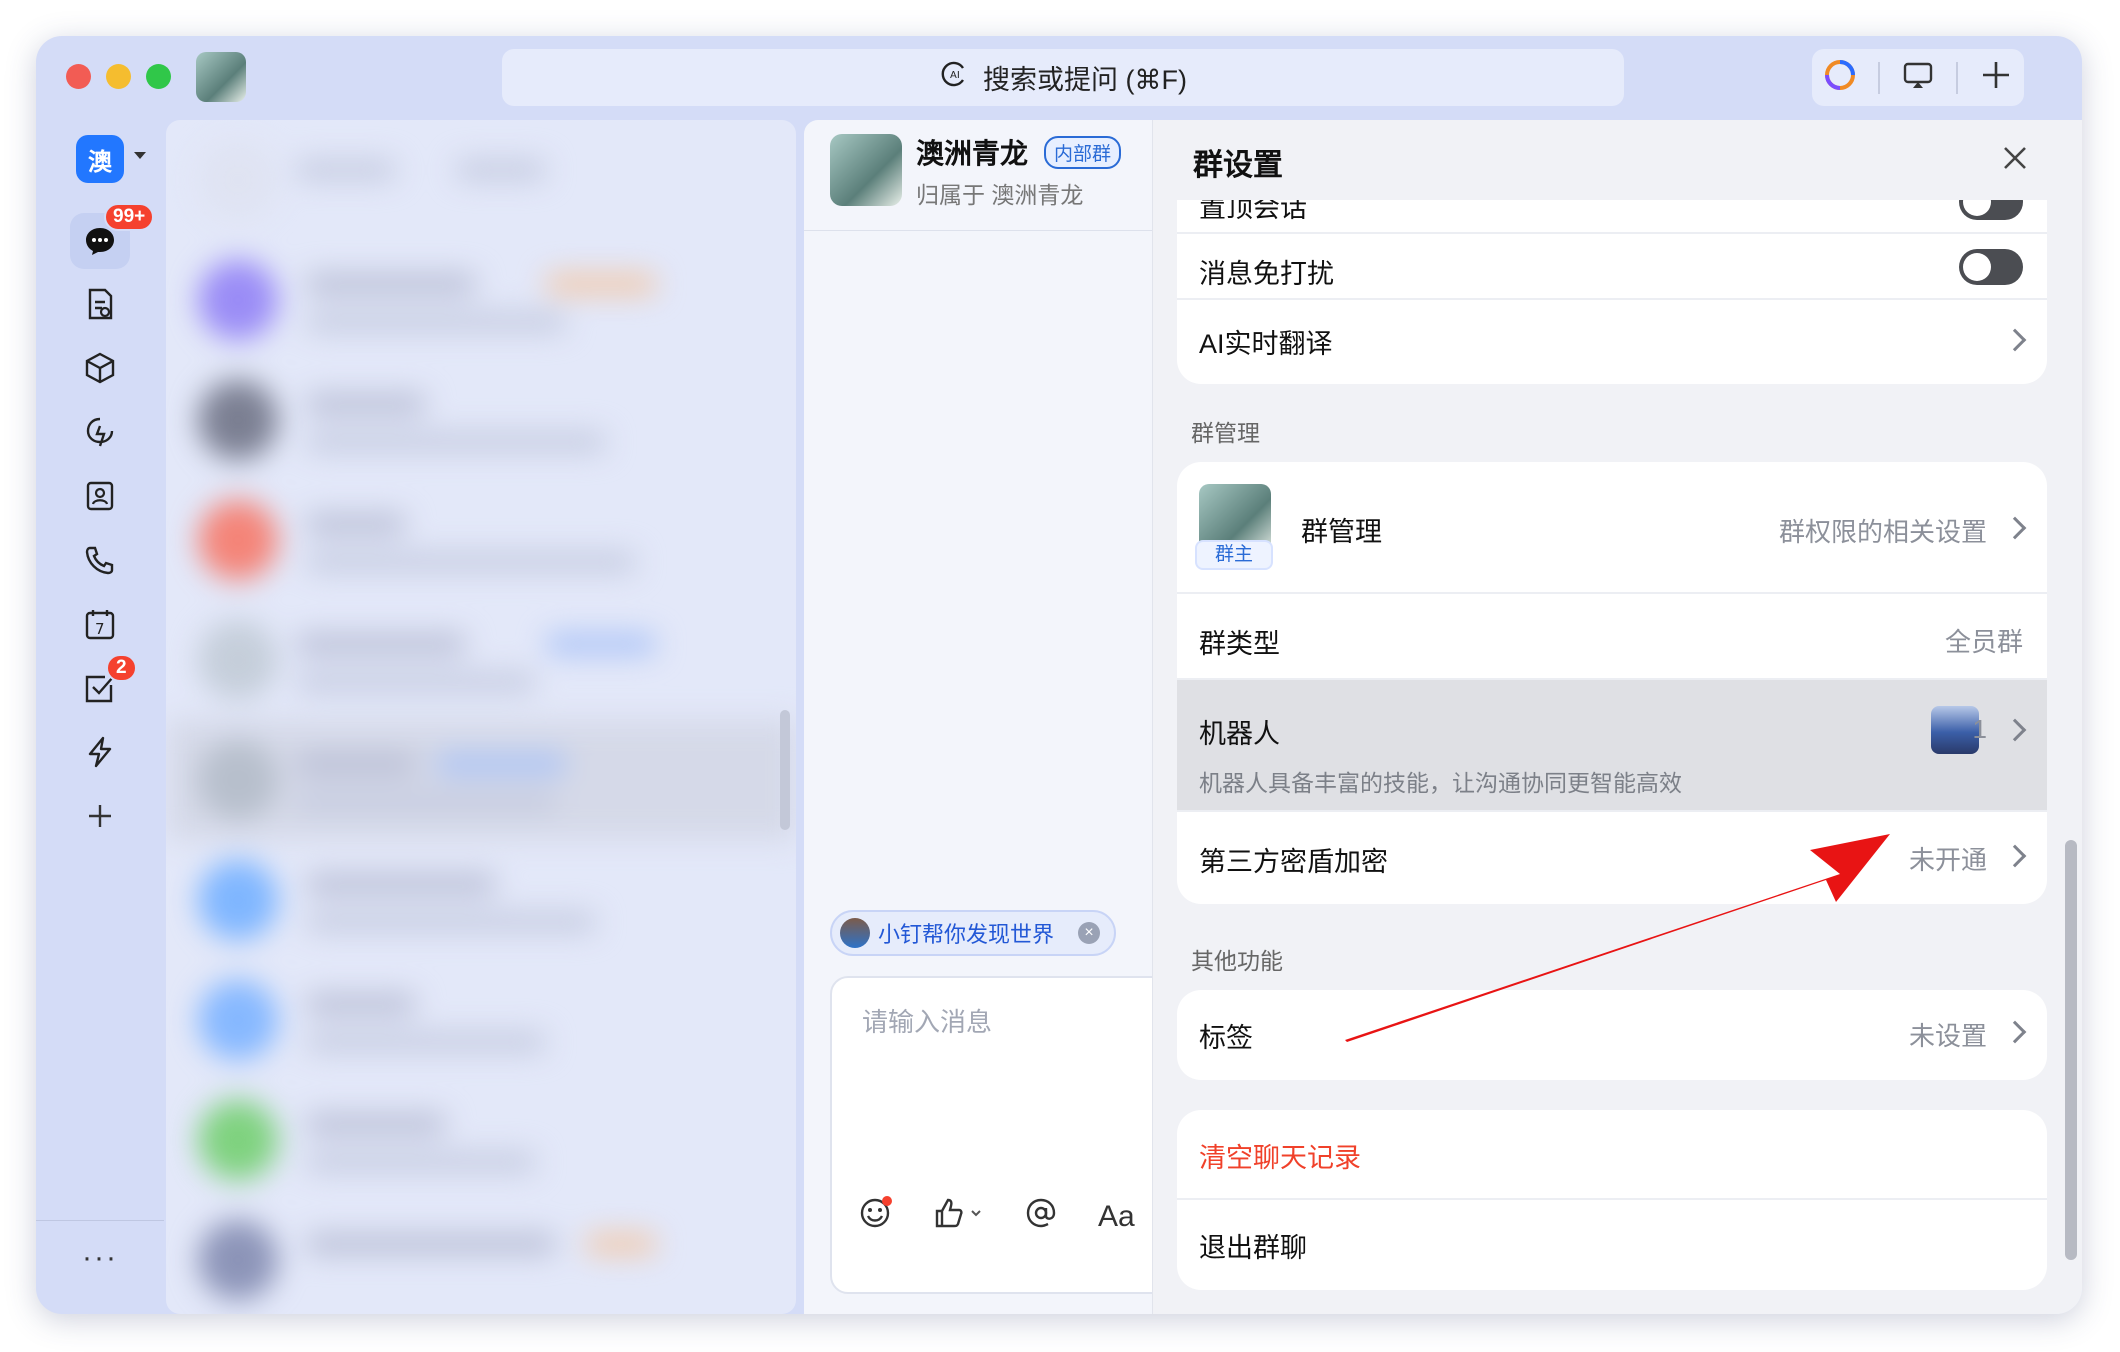  Describe the element at coordinates (866, 170) in the screenshot. I see `group-avatar` at that location.